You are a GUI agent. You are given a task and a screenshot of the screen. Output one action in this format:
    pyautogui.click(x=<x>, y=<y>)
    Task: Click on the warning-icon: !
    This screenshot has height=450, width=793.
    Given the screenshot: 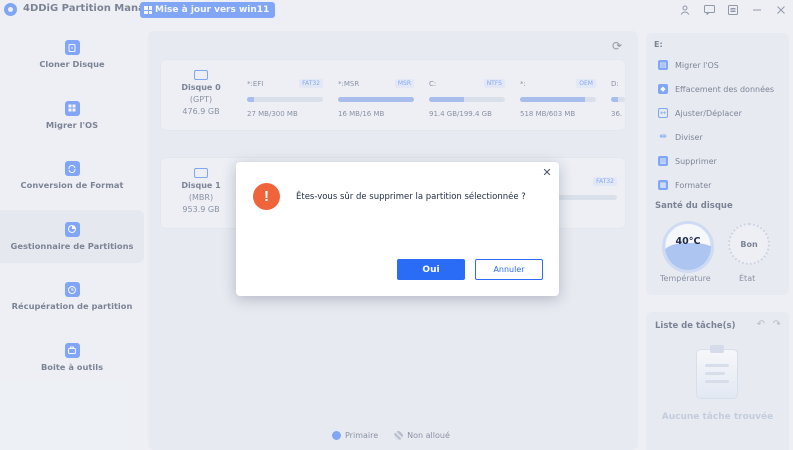 What is the action you would take?
    pyautogui.click(x=266, y=196)
    